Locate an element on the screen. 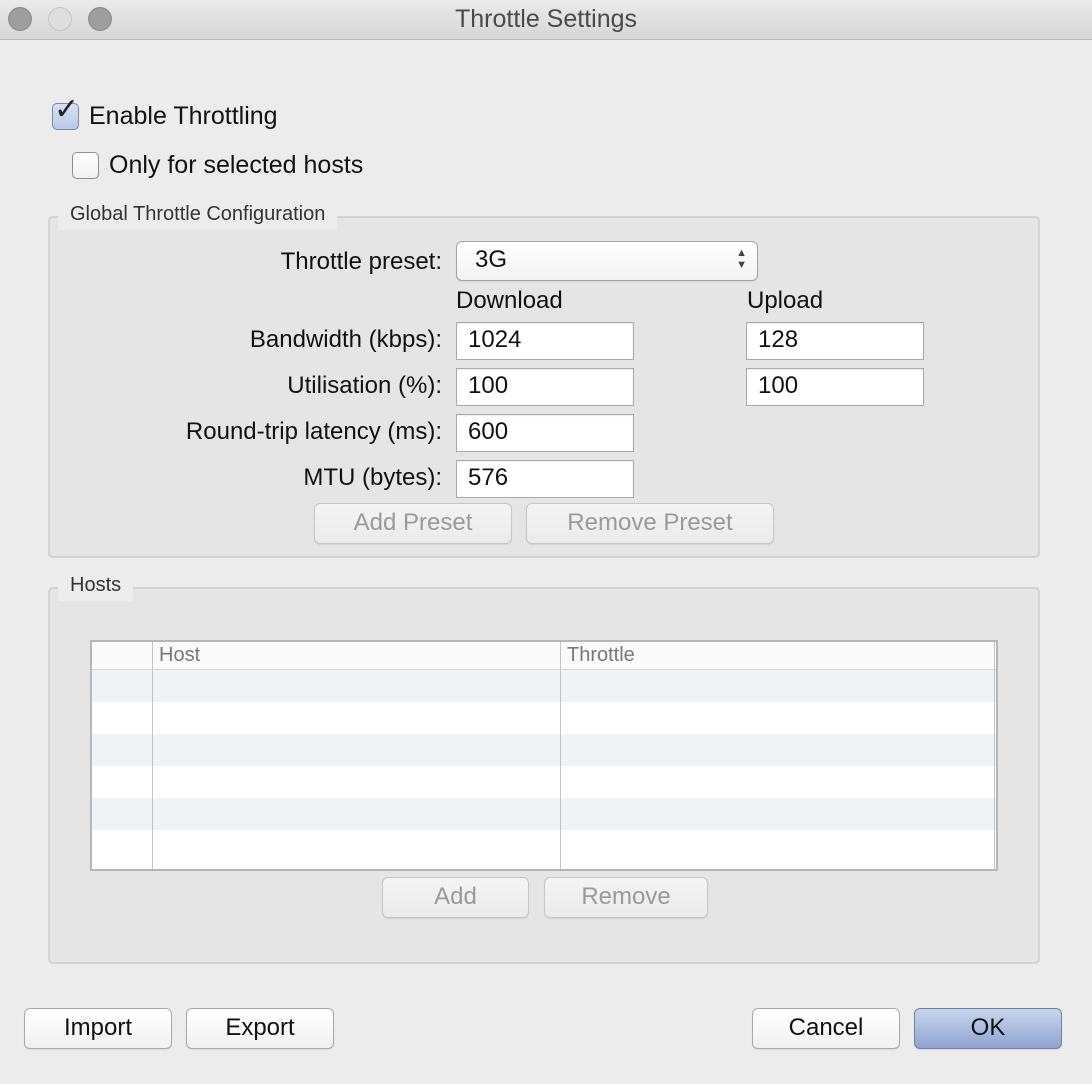 The height and width of the screenshot is (1084, 1092). throttle-preset-select: 3G ▲ ▼ is located at coordinates (607, 261).